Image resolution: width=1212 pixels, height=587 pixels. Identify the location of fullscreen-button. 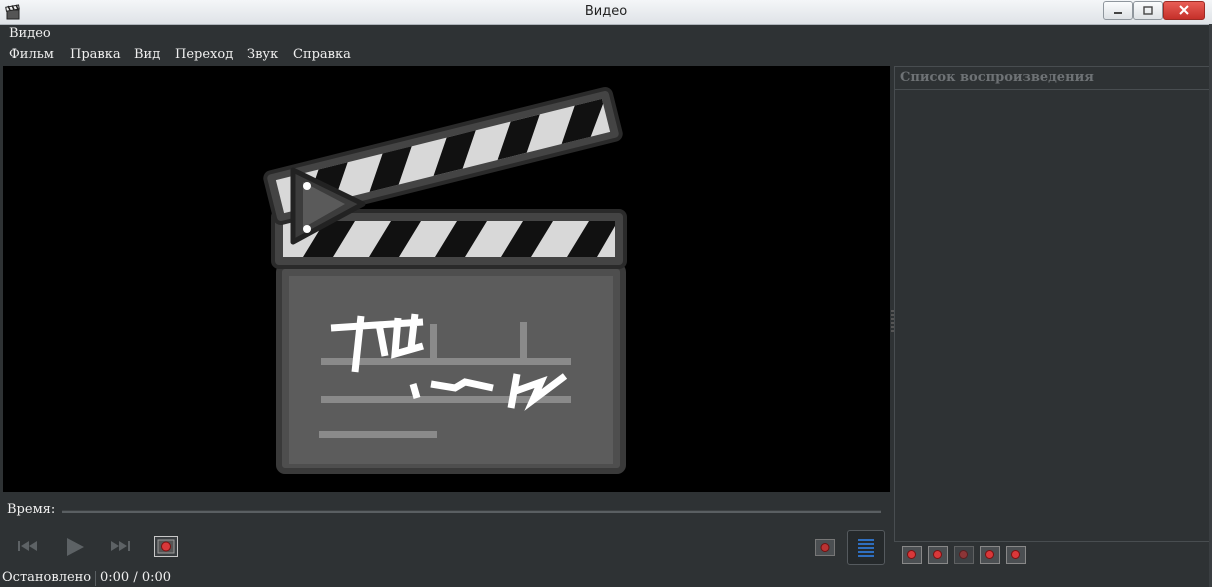
(166, 546).